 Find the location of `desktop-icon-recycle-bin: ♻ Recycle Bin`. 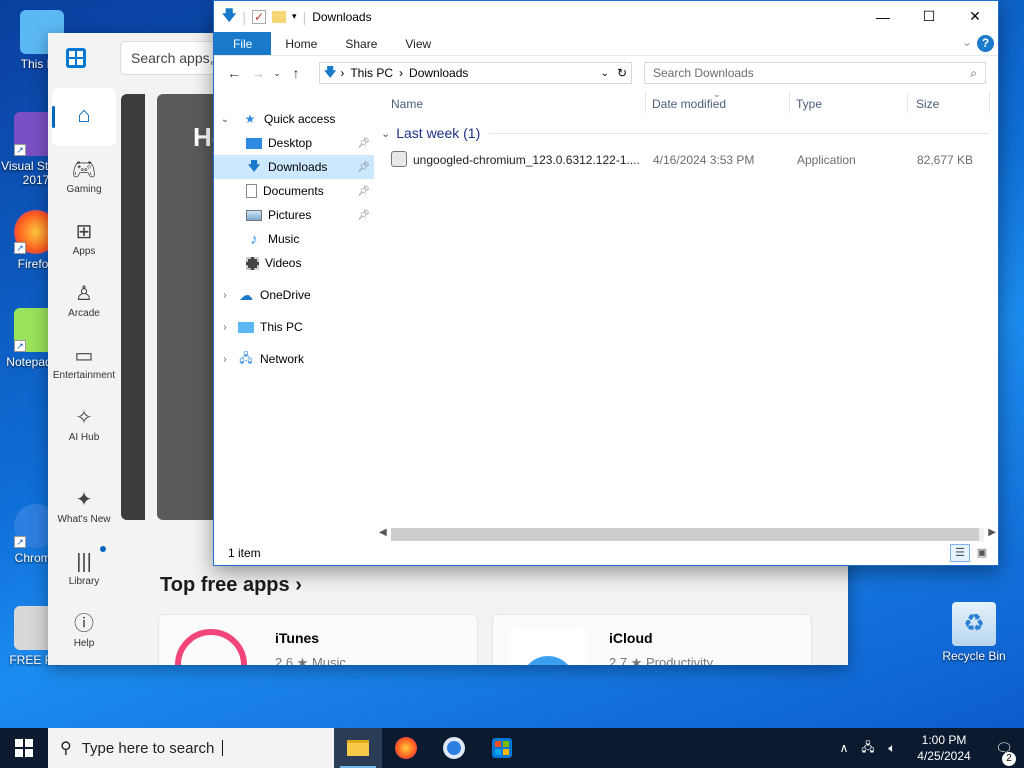

desktop-icon-recycle-bin: ♻ Recycle Bin is located at coordinates (974, 632).